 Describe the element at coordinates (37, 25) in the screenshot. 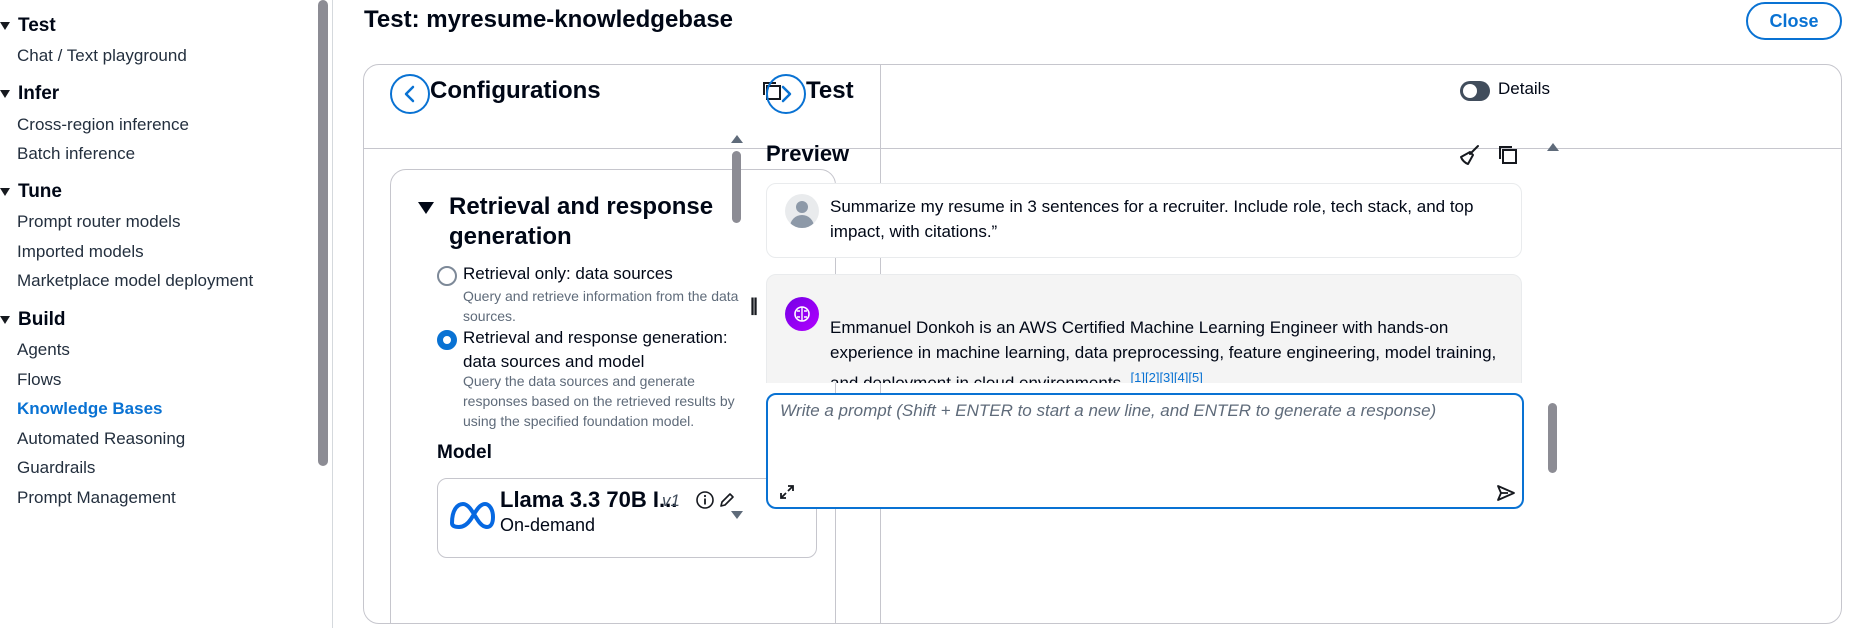

I see `nav-section-title: Test` at that location.